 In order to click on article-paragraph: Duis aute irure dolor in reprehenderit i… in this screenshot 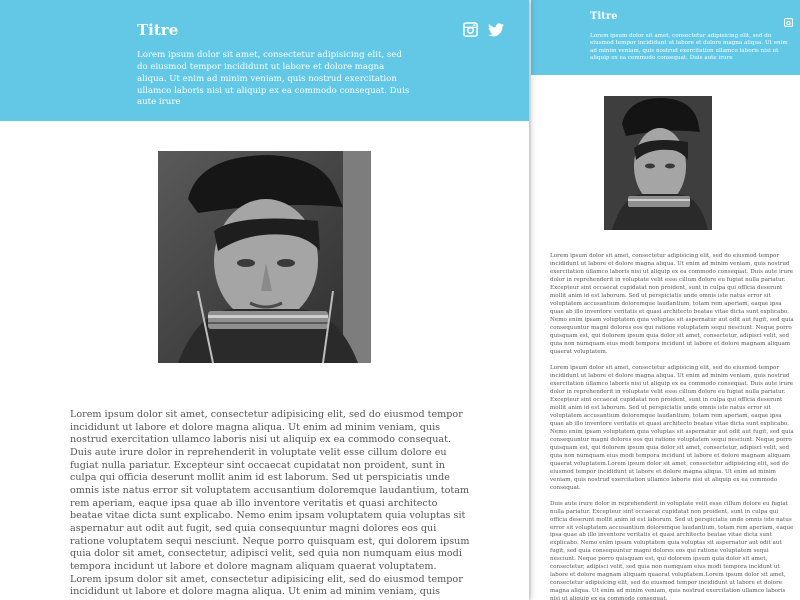, I will do `click(672, 550)`.